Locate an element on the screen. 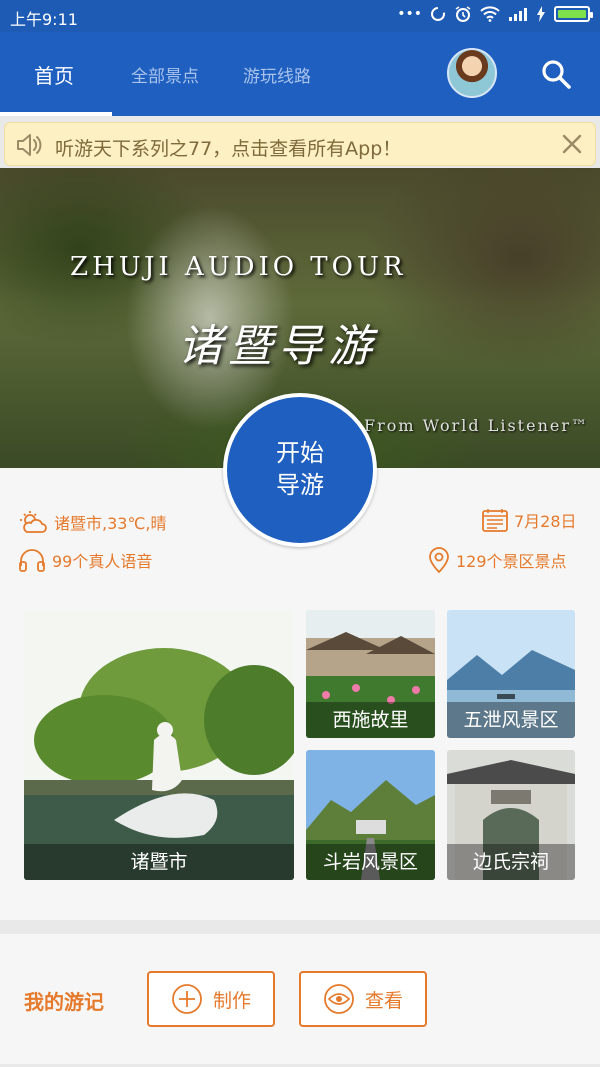 This screenshot has height=1067, width=600. start-tour-line2: 导游 is located at coordinates (300, 485).